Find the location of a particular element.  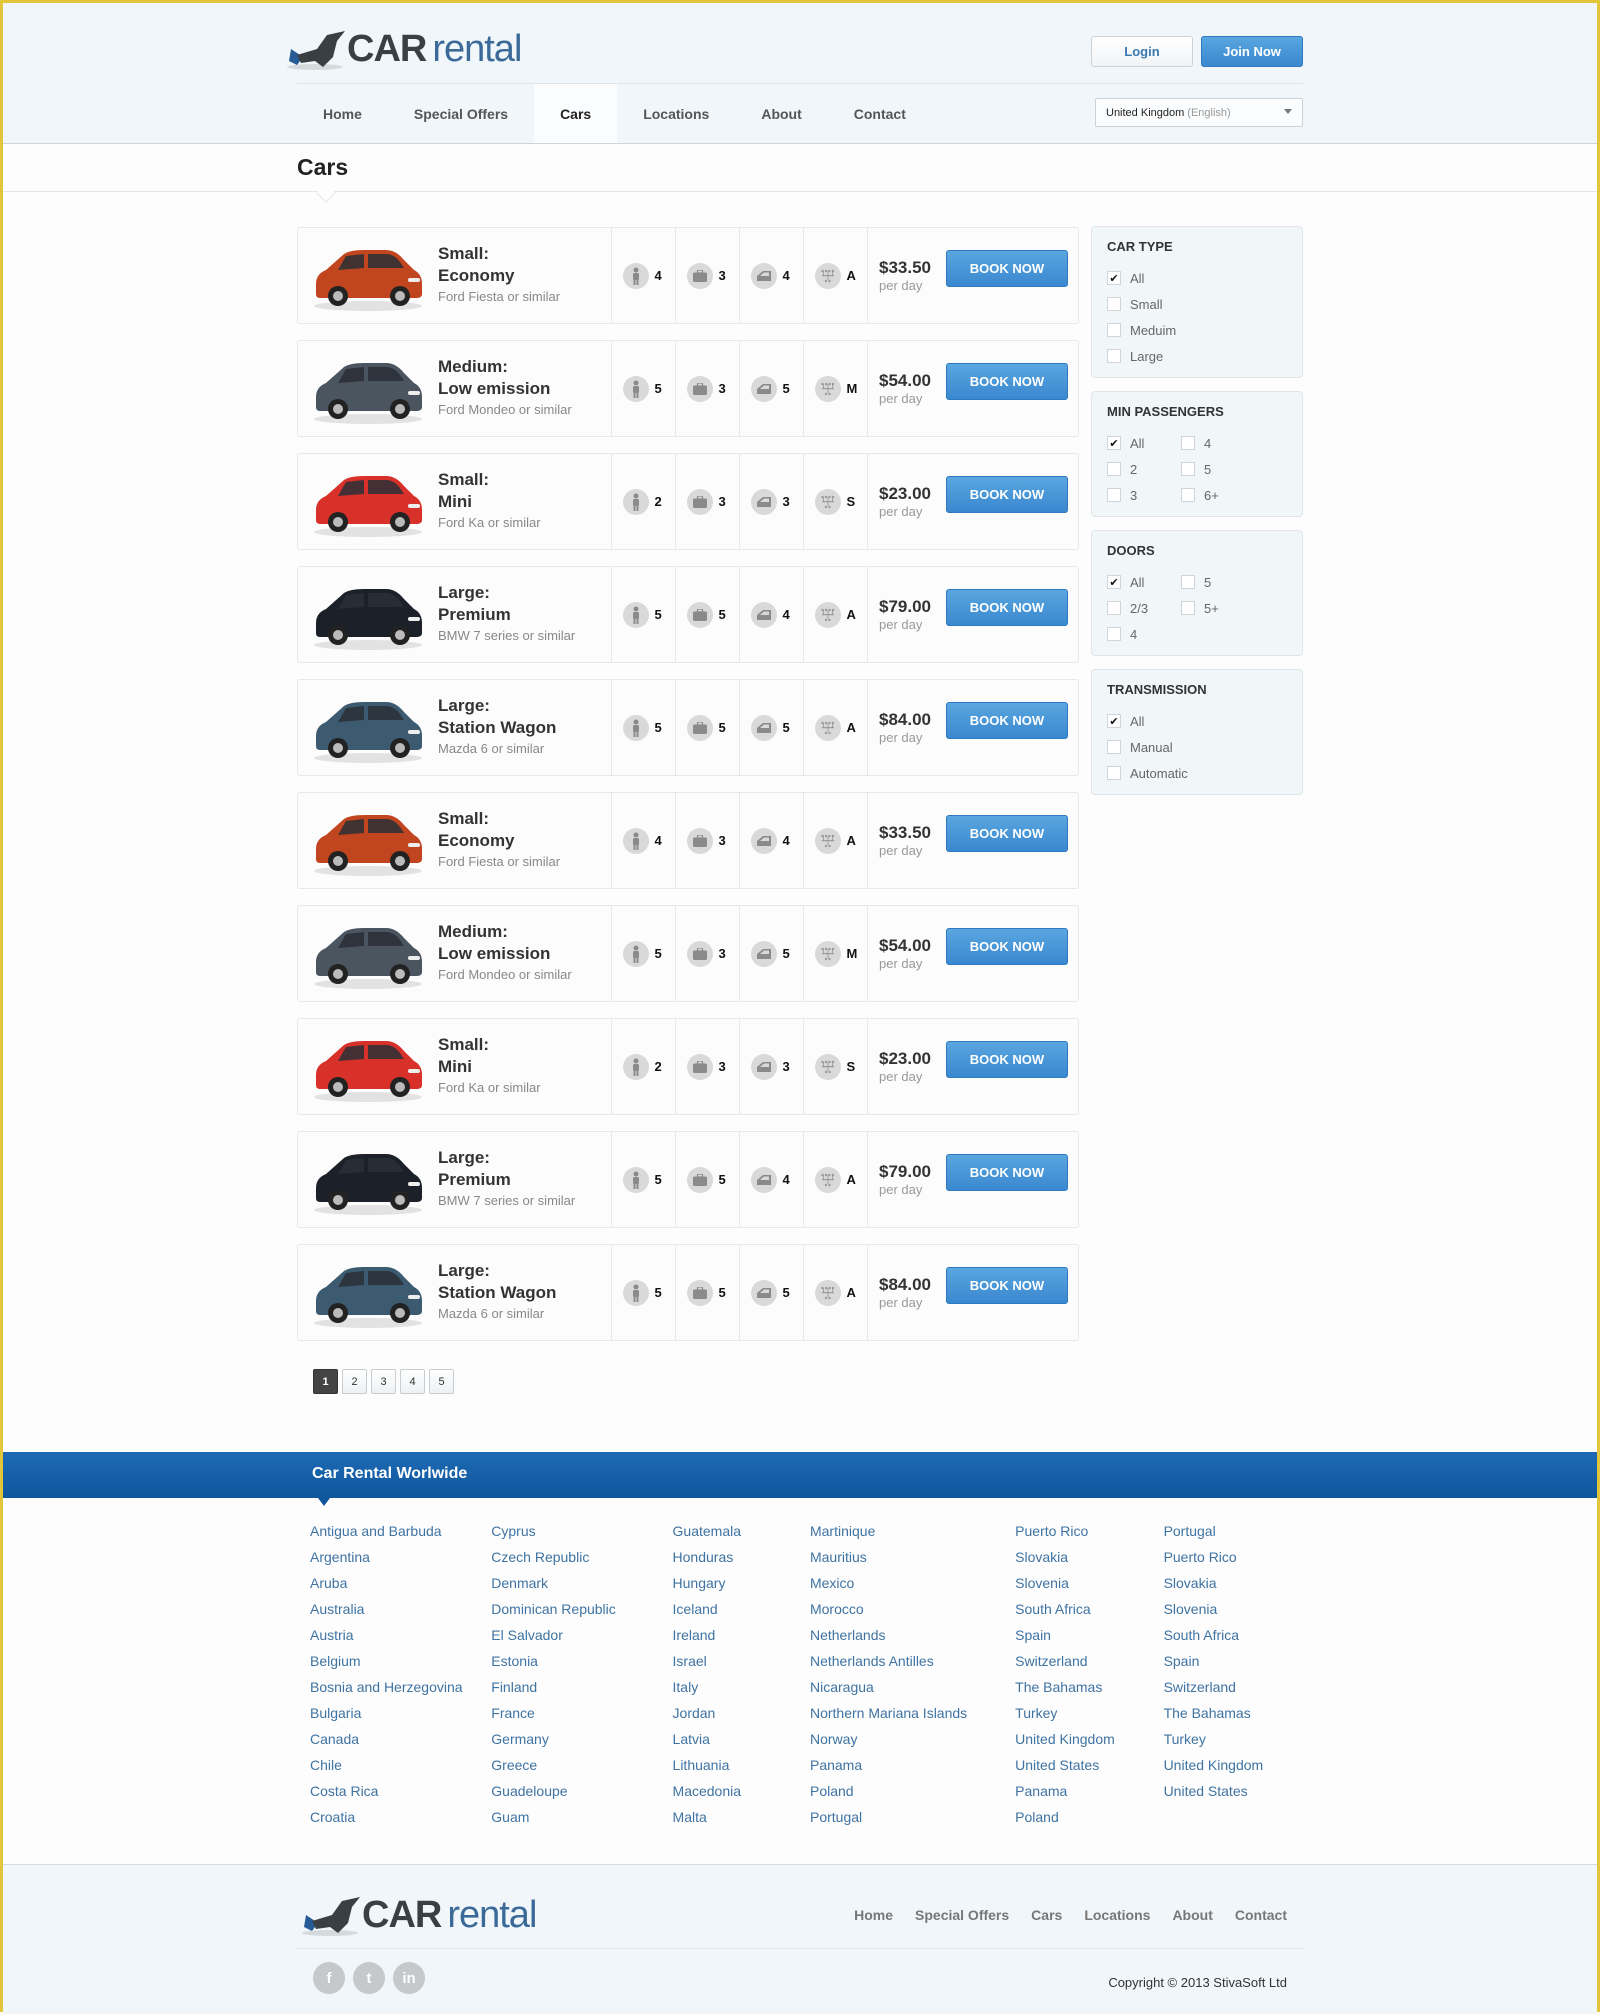

twitter-icon: t is located at coordinates (369, 1978).